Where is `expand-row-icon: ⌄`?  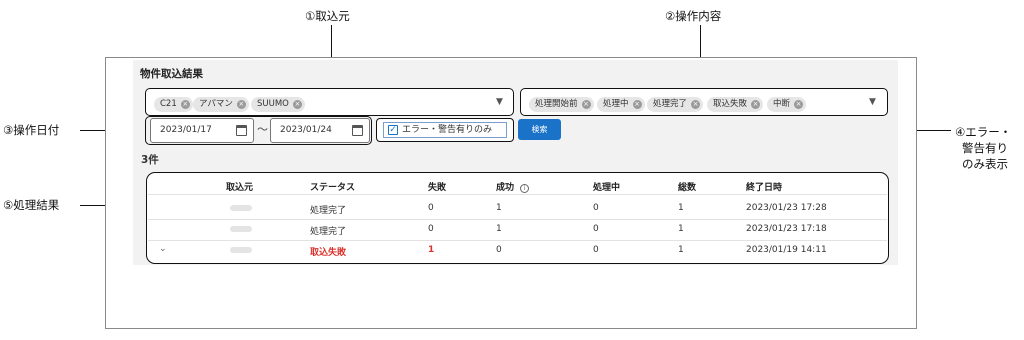
expand-row-icon: ⌄ is located at coordinates (163, 249).